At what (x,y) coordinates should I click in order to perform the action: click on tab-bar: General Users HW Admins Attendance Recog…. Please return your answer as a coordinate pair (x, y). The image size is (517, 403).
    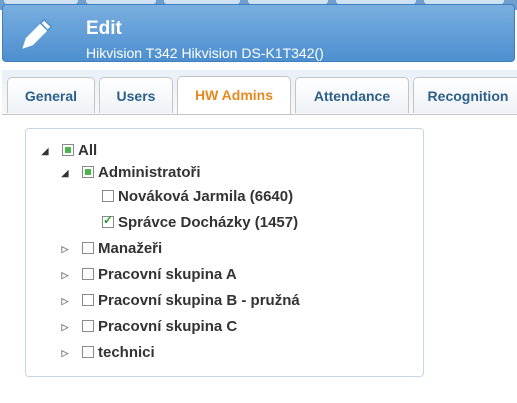
    Looking at the image, I should click on (259, 92).